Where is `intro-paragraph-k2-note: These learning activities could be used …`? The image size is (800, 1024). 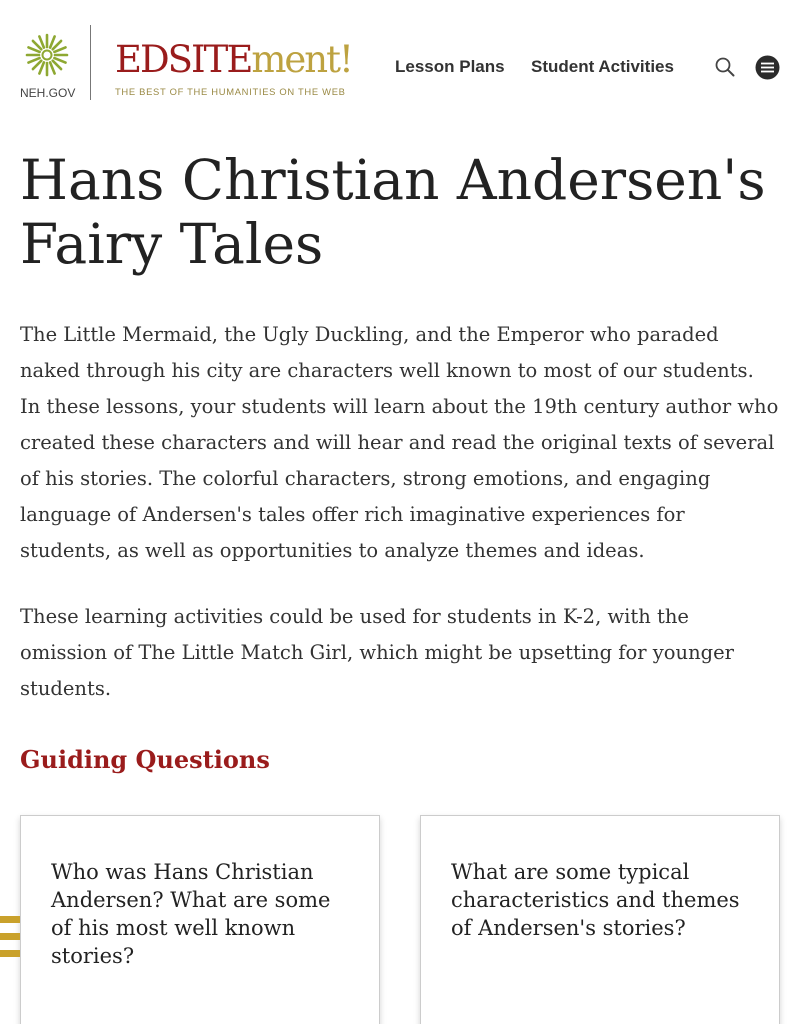
intro-paragraph-k2-note: These learning activities could be used … is located at coordinates (377, 652).